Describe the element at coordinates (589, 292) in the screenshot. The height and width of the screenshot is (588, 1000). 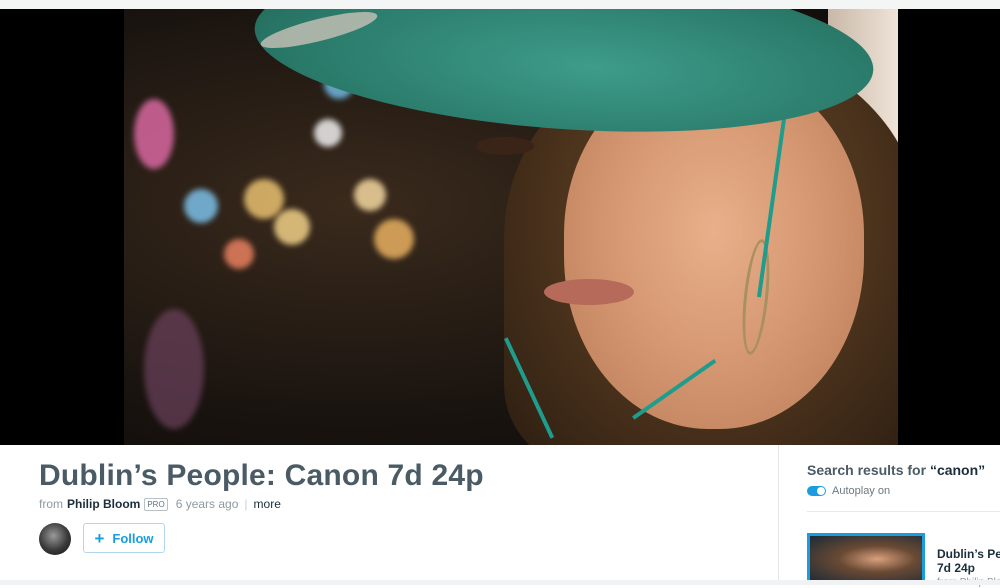
I see `lips` at that location.